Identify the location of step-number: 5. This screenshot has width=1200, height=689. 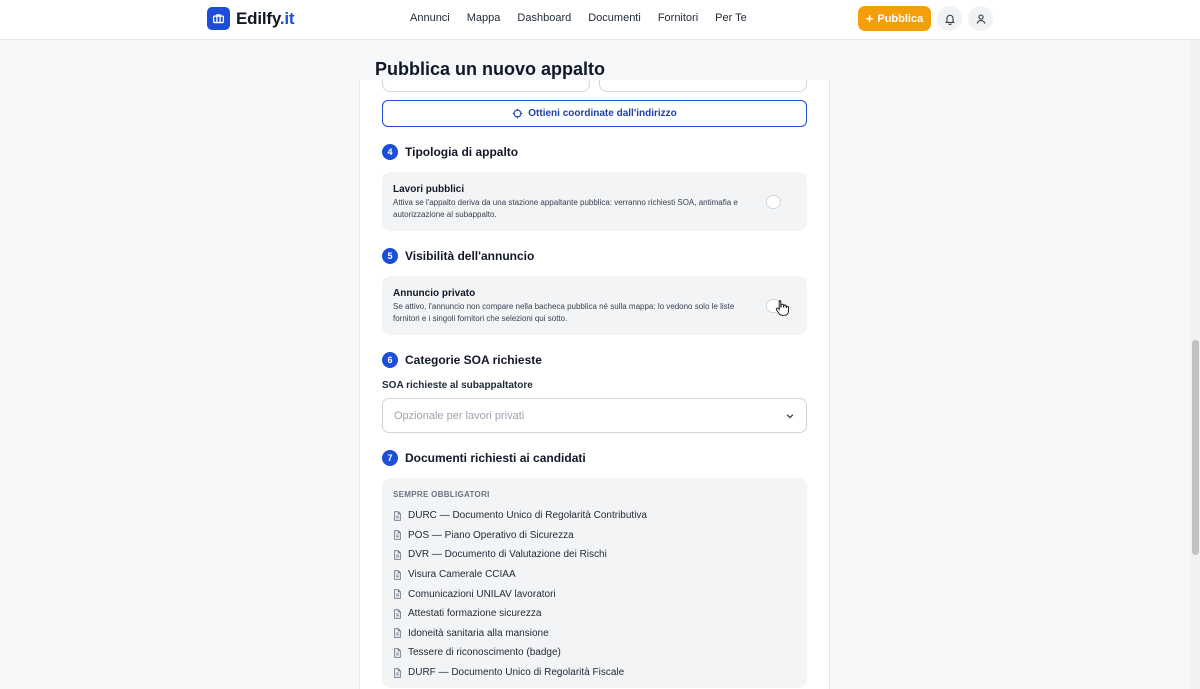
(390, 256).